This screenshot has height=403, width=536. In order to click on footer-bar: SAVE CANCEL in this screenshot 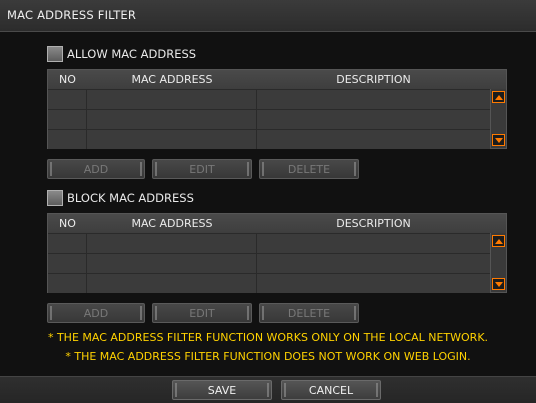, I will do `click(268, 389)`.